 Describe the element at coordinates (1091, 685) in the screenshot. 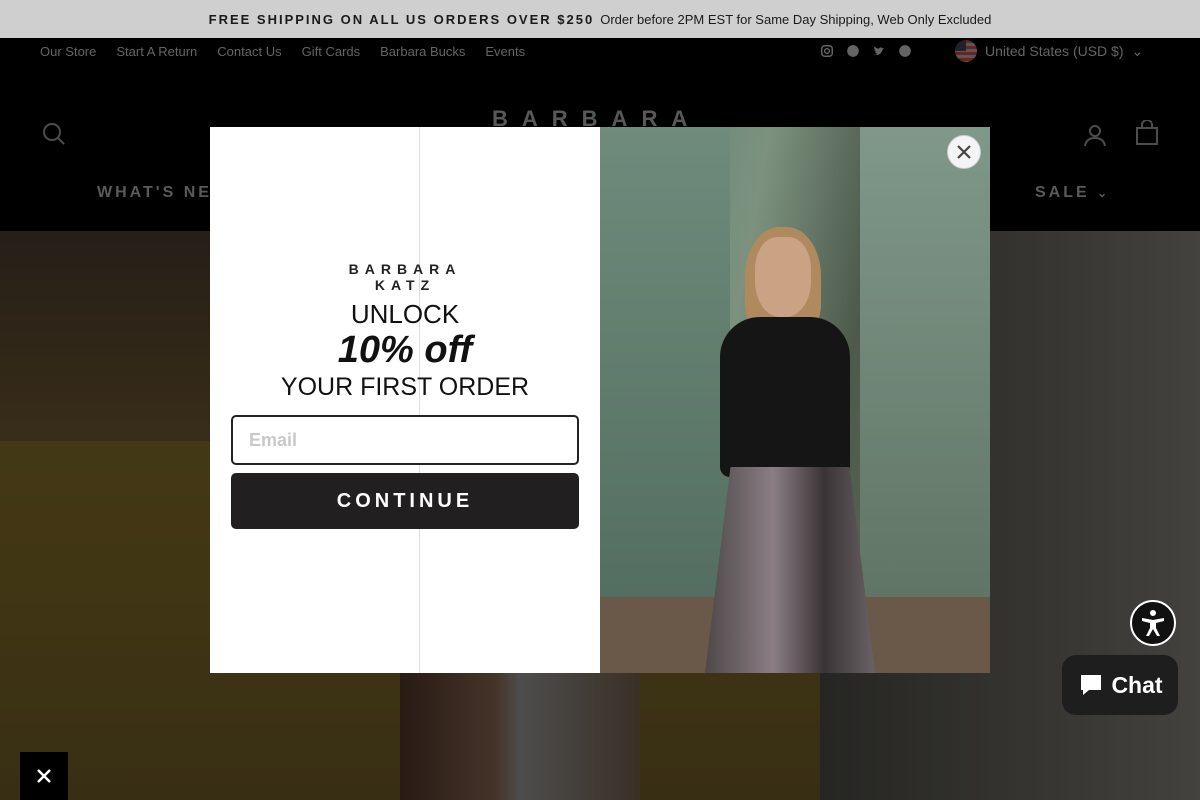

I see `chat-bubble-icon` at that location.